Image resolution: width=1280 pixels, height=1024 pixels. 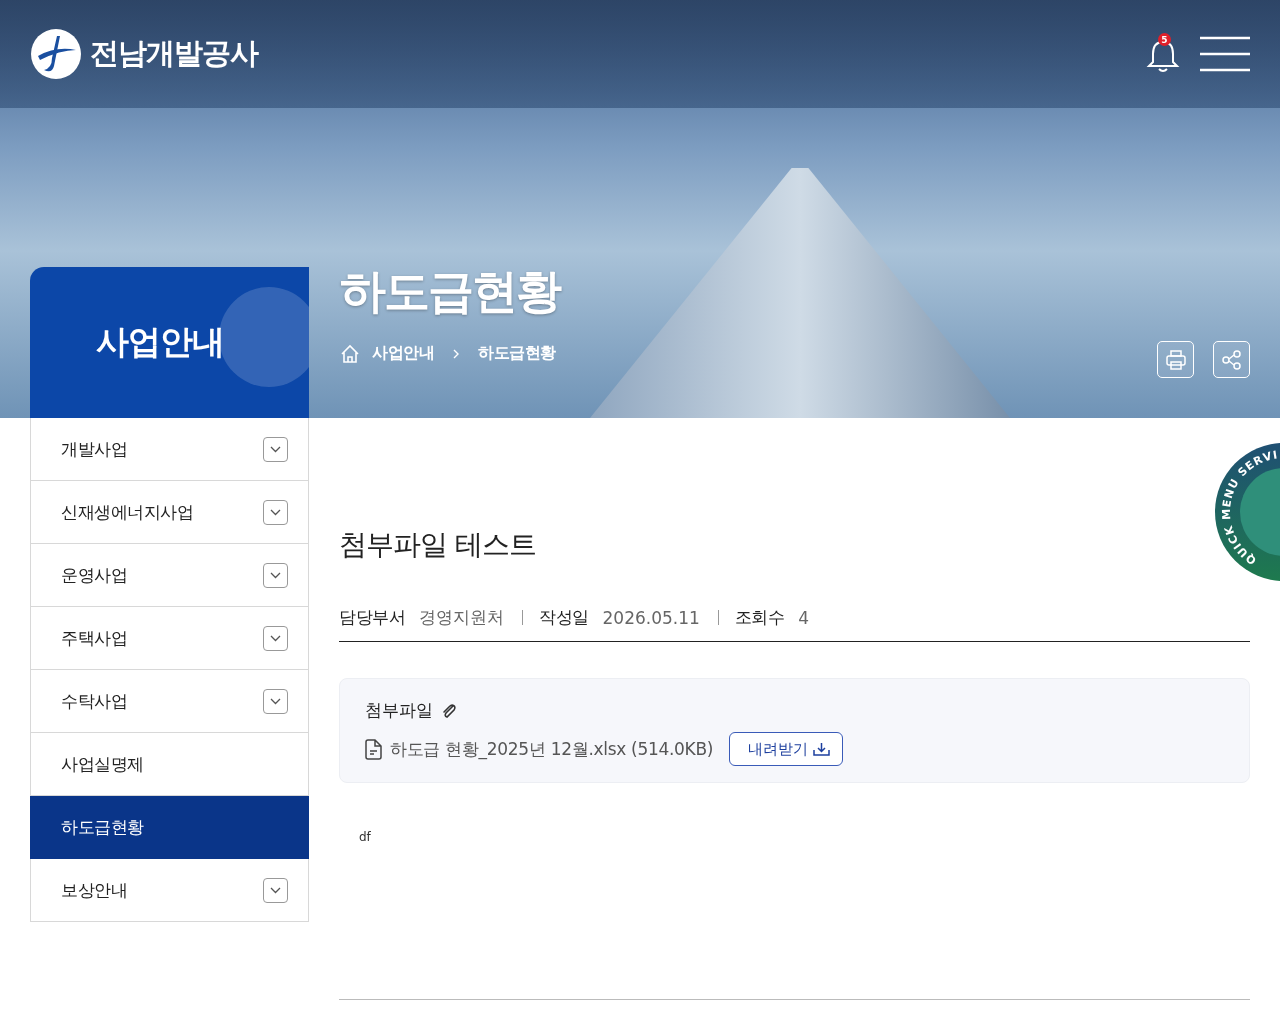 What do you see at coordinates (169, 890) in the screenshot?
I see `sidebar-item: 보상안내` at bounding box center [169, 890].